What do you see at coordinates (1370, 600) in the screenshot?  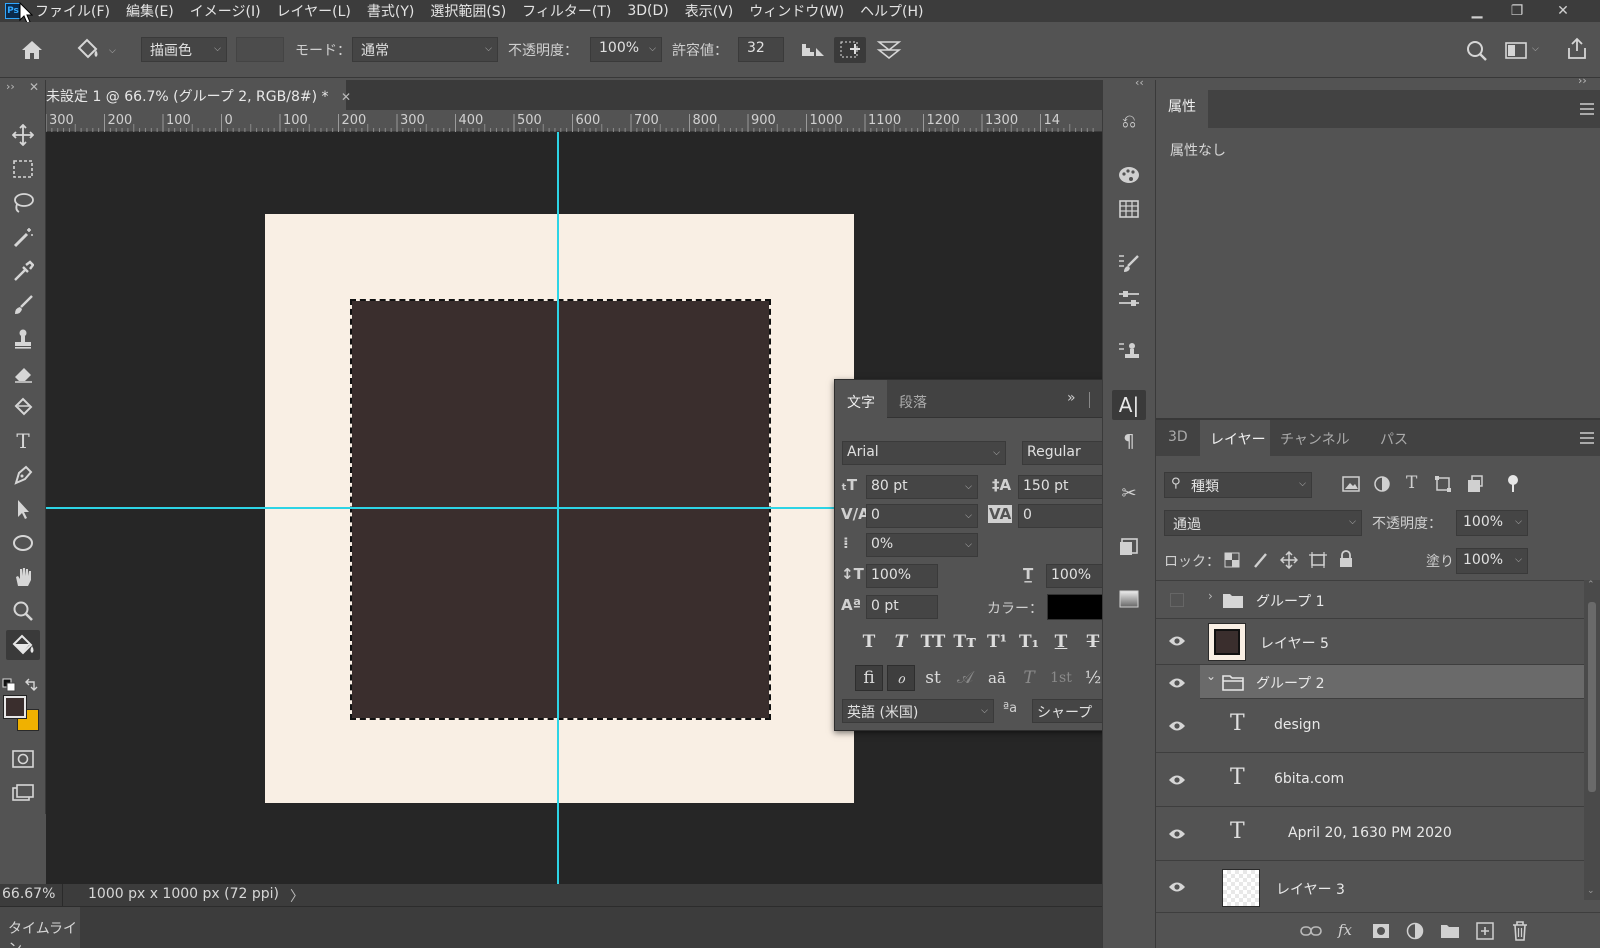 I see `layer-row-group-1: › グループ 1` at bounding box center [1370, 600].